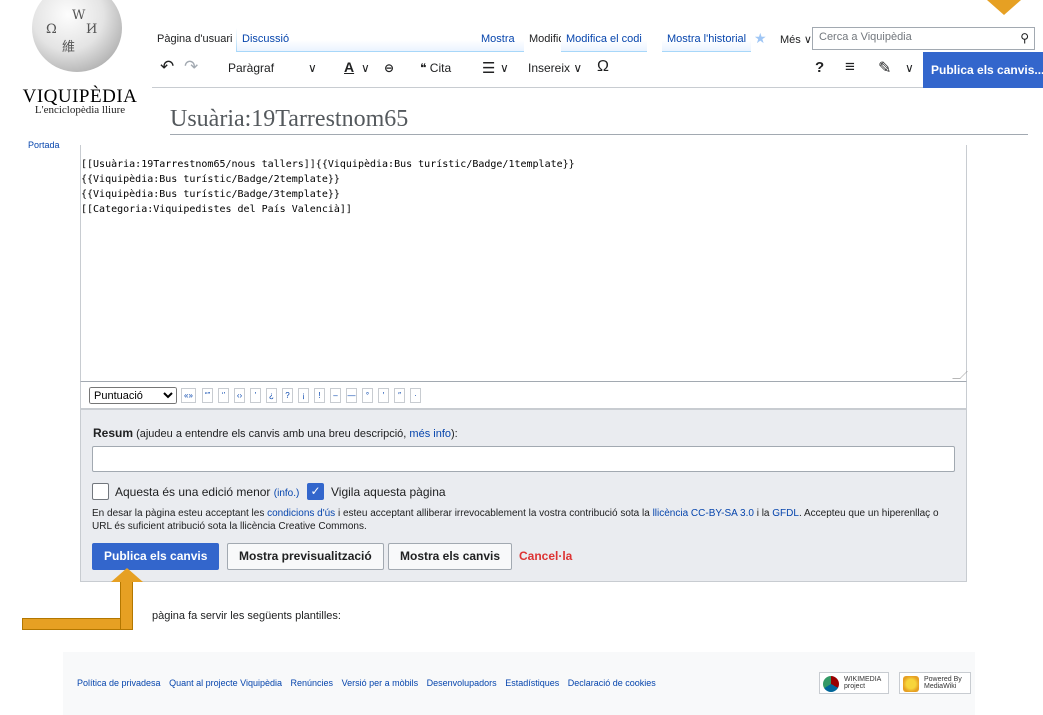 Image resolution: width=1043 pixels, height=715 pixels. I want to click on minor-edit-label: Aquesta és una edició menor (info.), so click(207, 492).